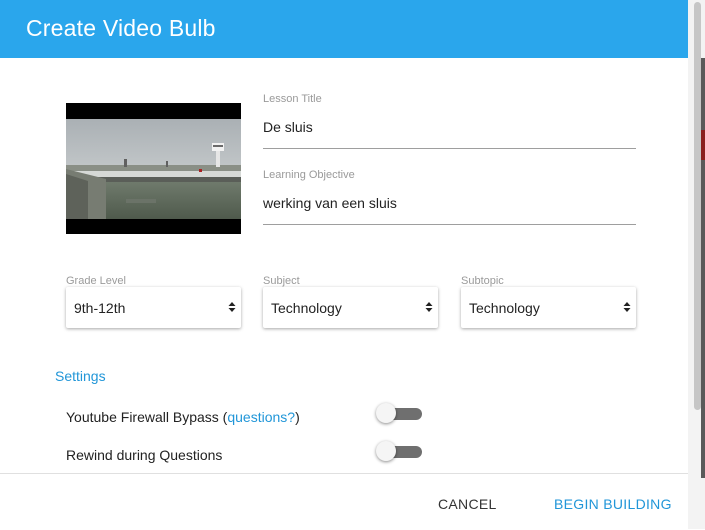 Image resolution: width=705 pixels, height=530 pixels. Describe the element at coordinates (350, 307) in the screenshot. I see `subject-select: Technology` at that location.